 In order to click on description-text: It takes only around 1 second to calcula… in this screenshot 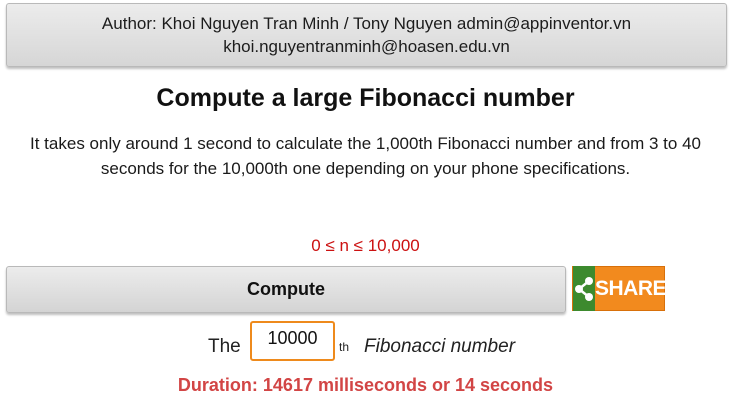, I will do `click(365, 156)`.